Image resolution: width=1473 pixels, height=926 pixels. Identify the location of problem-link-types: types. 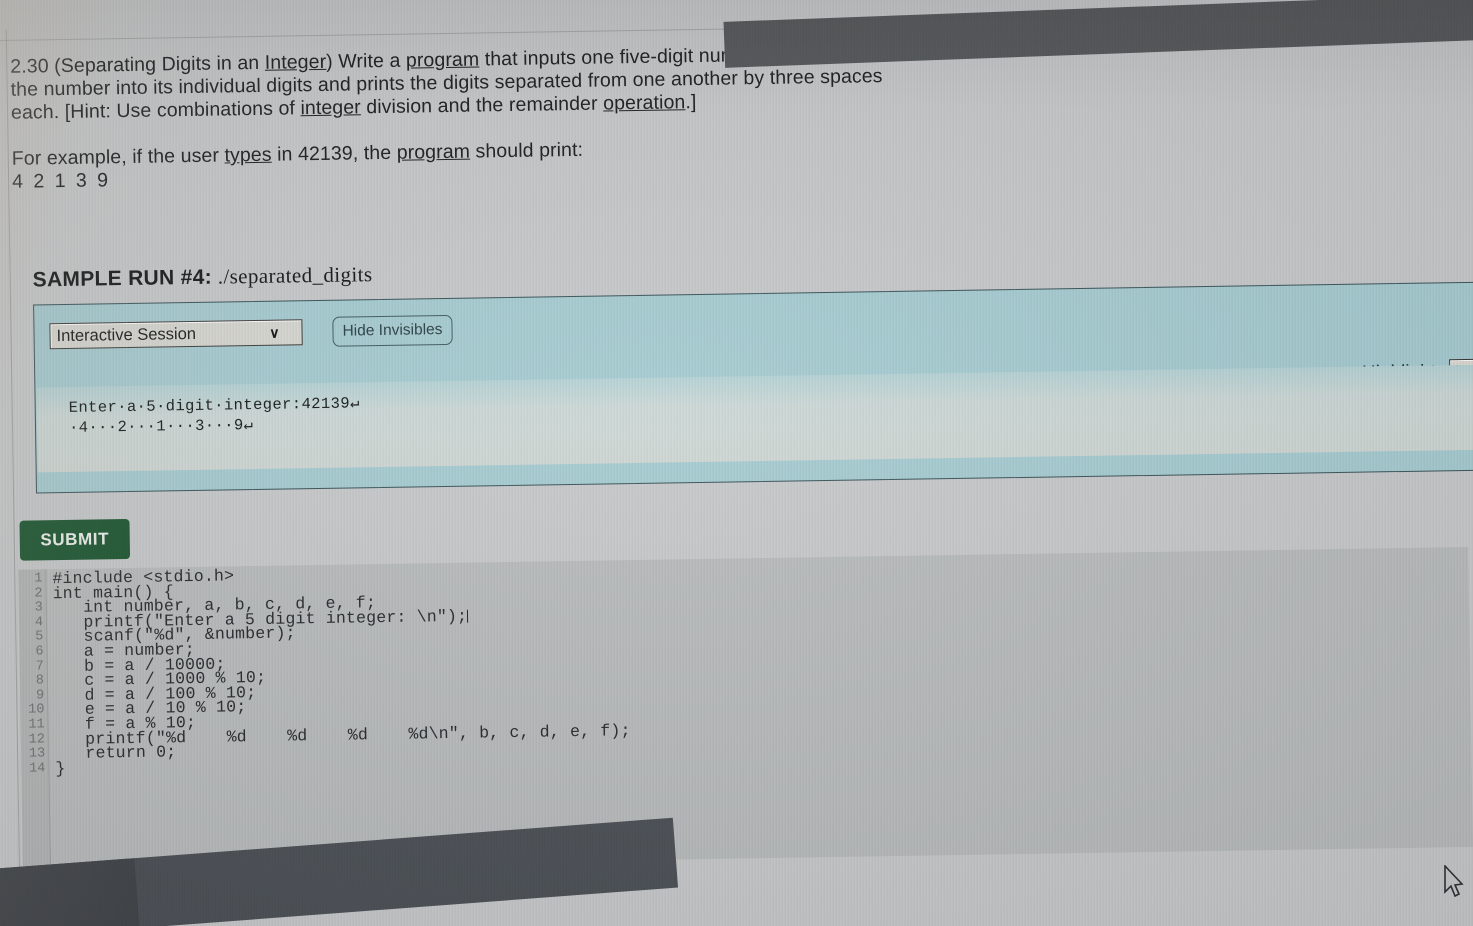
(247, 155).